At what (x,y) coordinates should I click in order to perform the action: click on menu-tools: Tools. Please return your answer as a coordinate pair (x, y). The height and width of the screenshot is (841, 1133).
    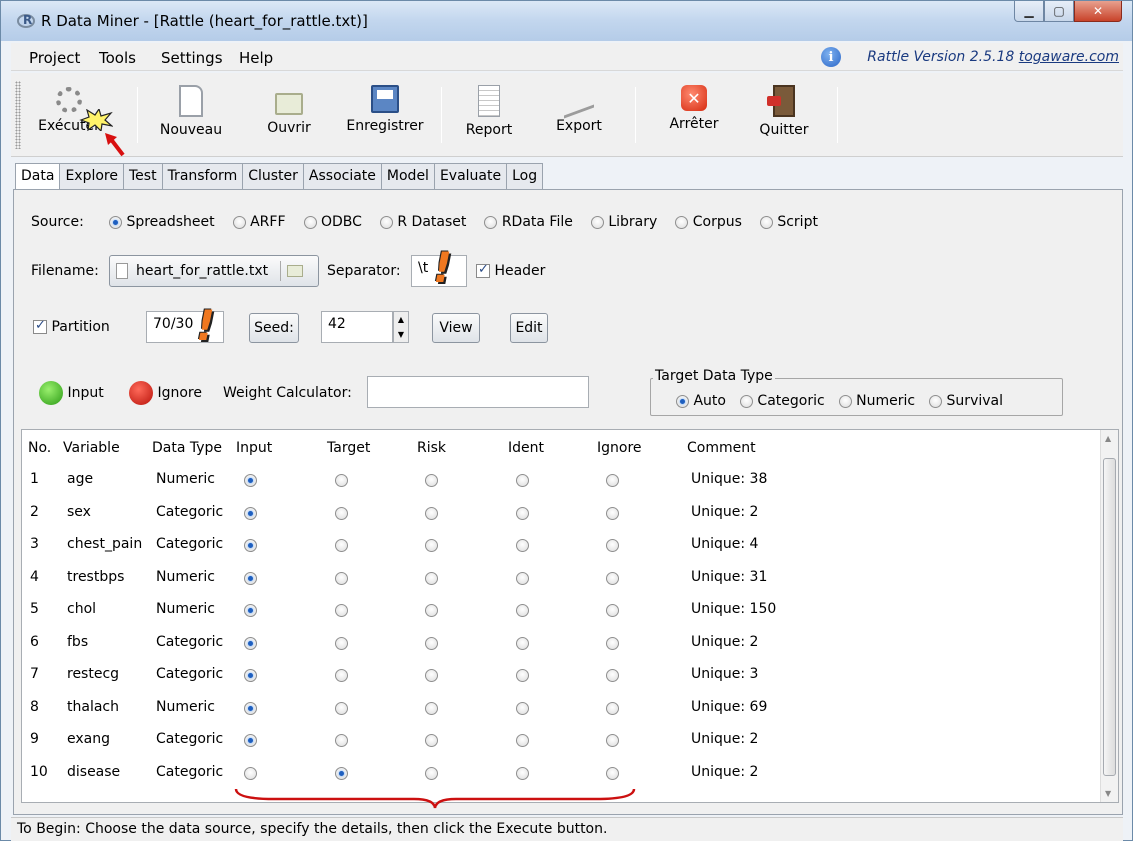
    Looking at the image, I should click on (117, 58).